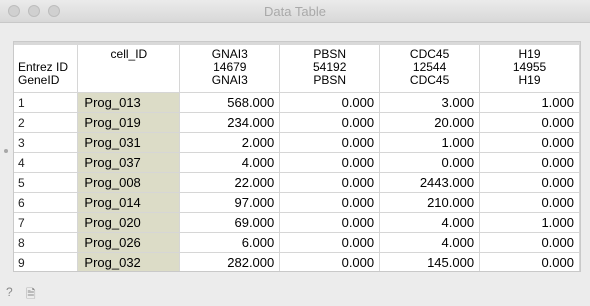  I want to click on column-header-label: cell_ID, so click(129, 54).